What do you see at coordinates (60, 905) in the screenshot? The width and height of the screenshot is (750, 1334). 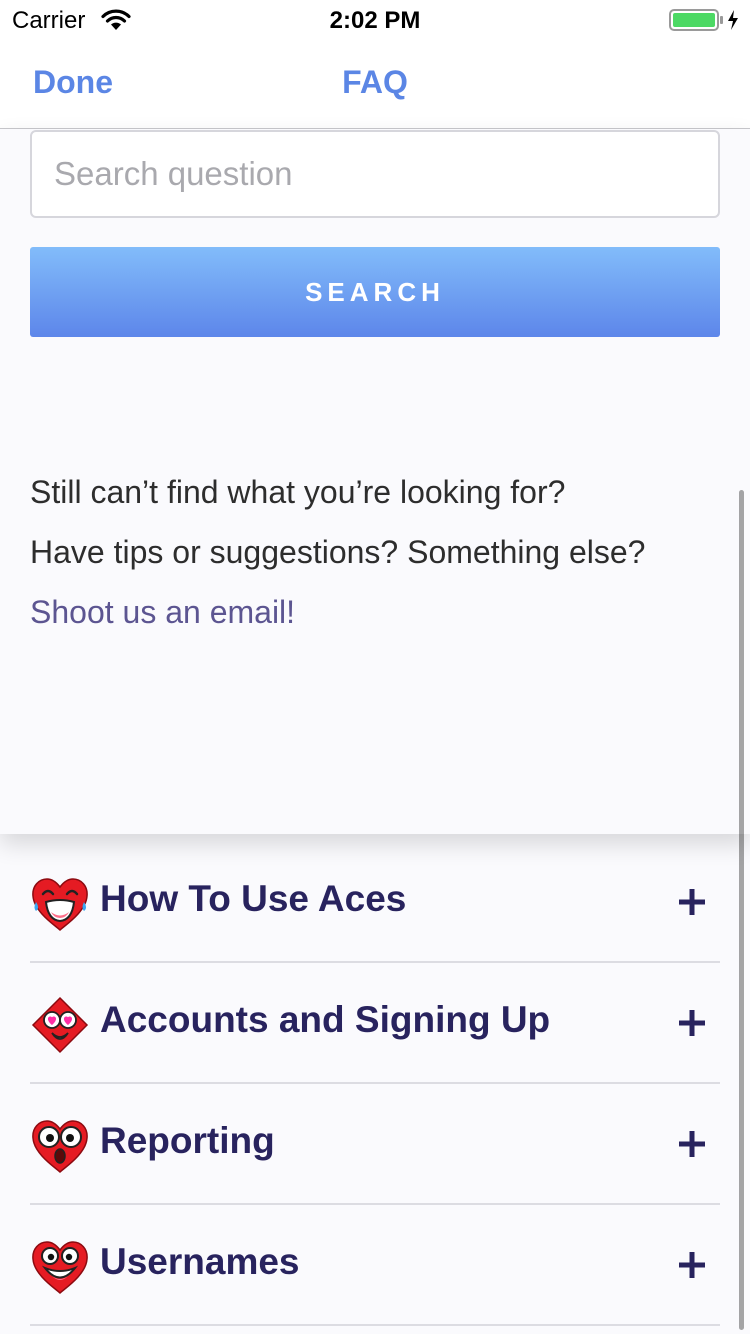 I see `laughing-heart-icon` at bounding box center [60, 905].